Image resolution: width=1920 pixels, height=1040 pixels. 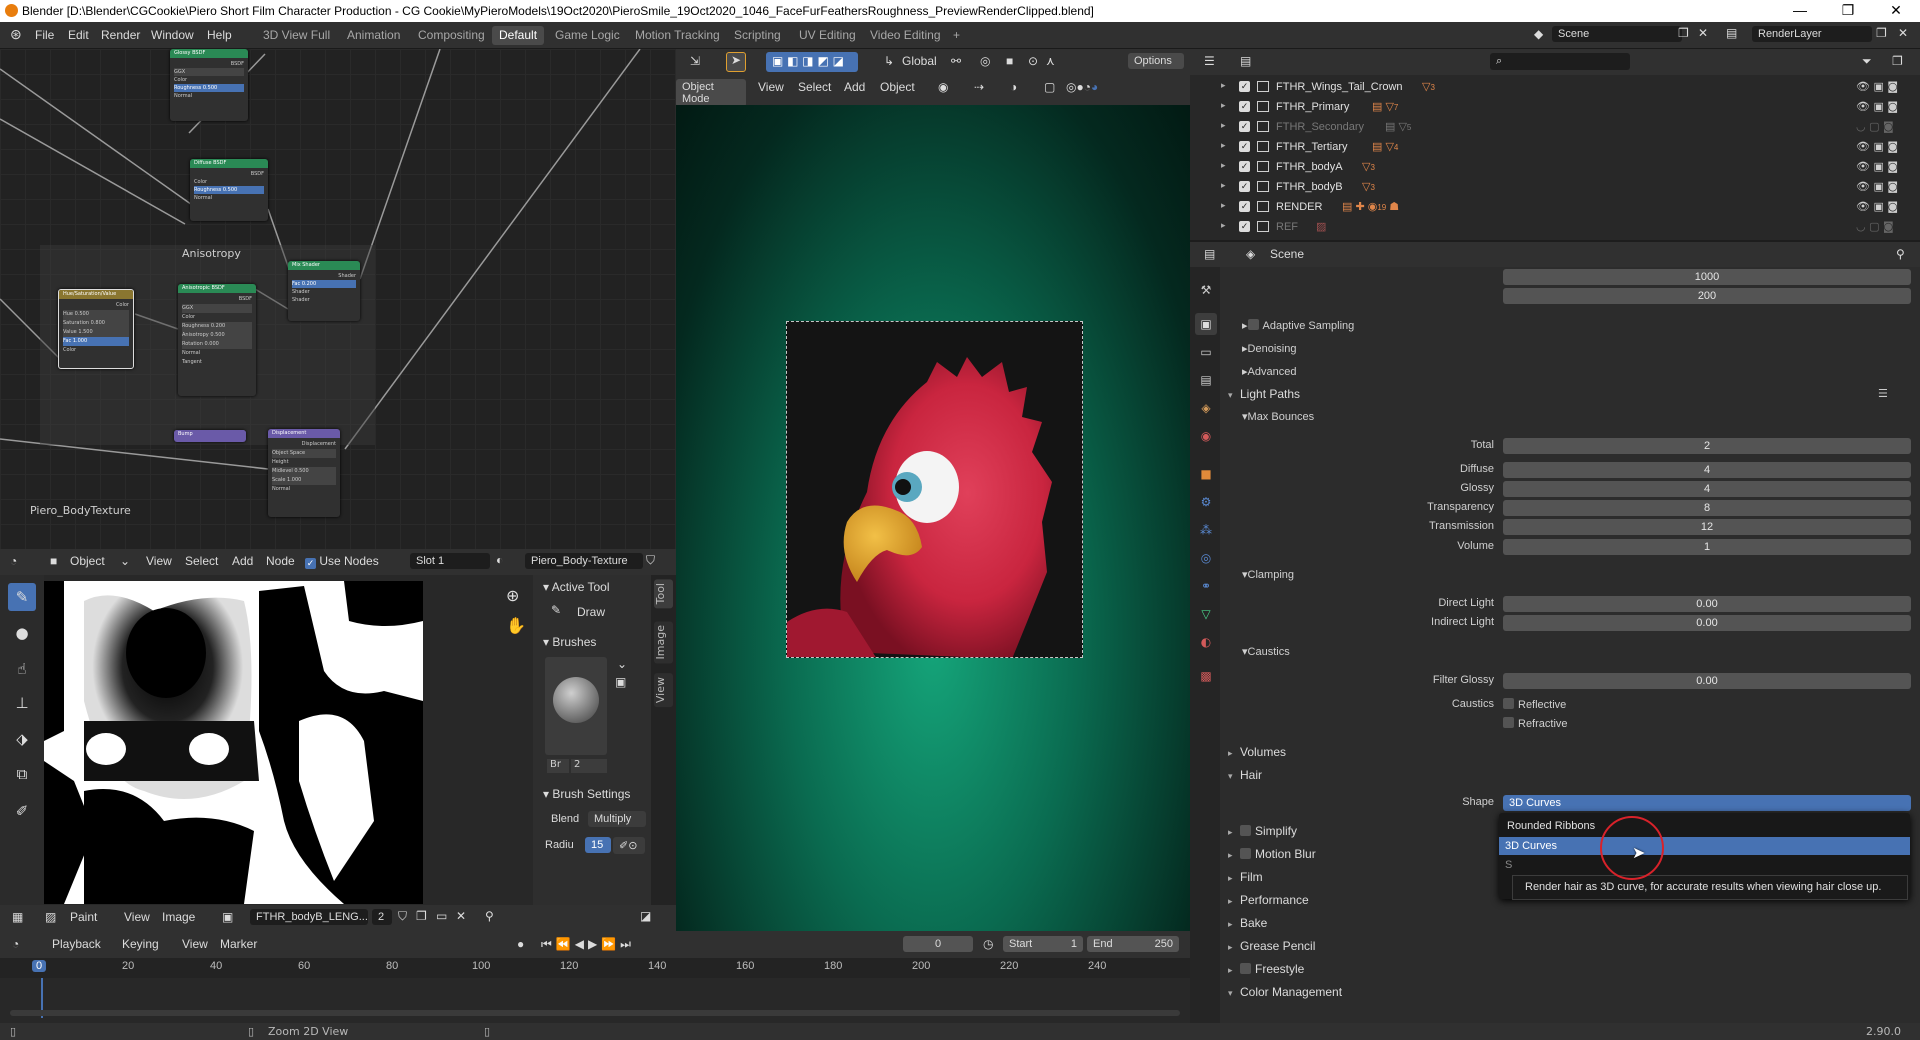 I want to click on end-frame-field: End 250, so click(x=1133, y=944).